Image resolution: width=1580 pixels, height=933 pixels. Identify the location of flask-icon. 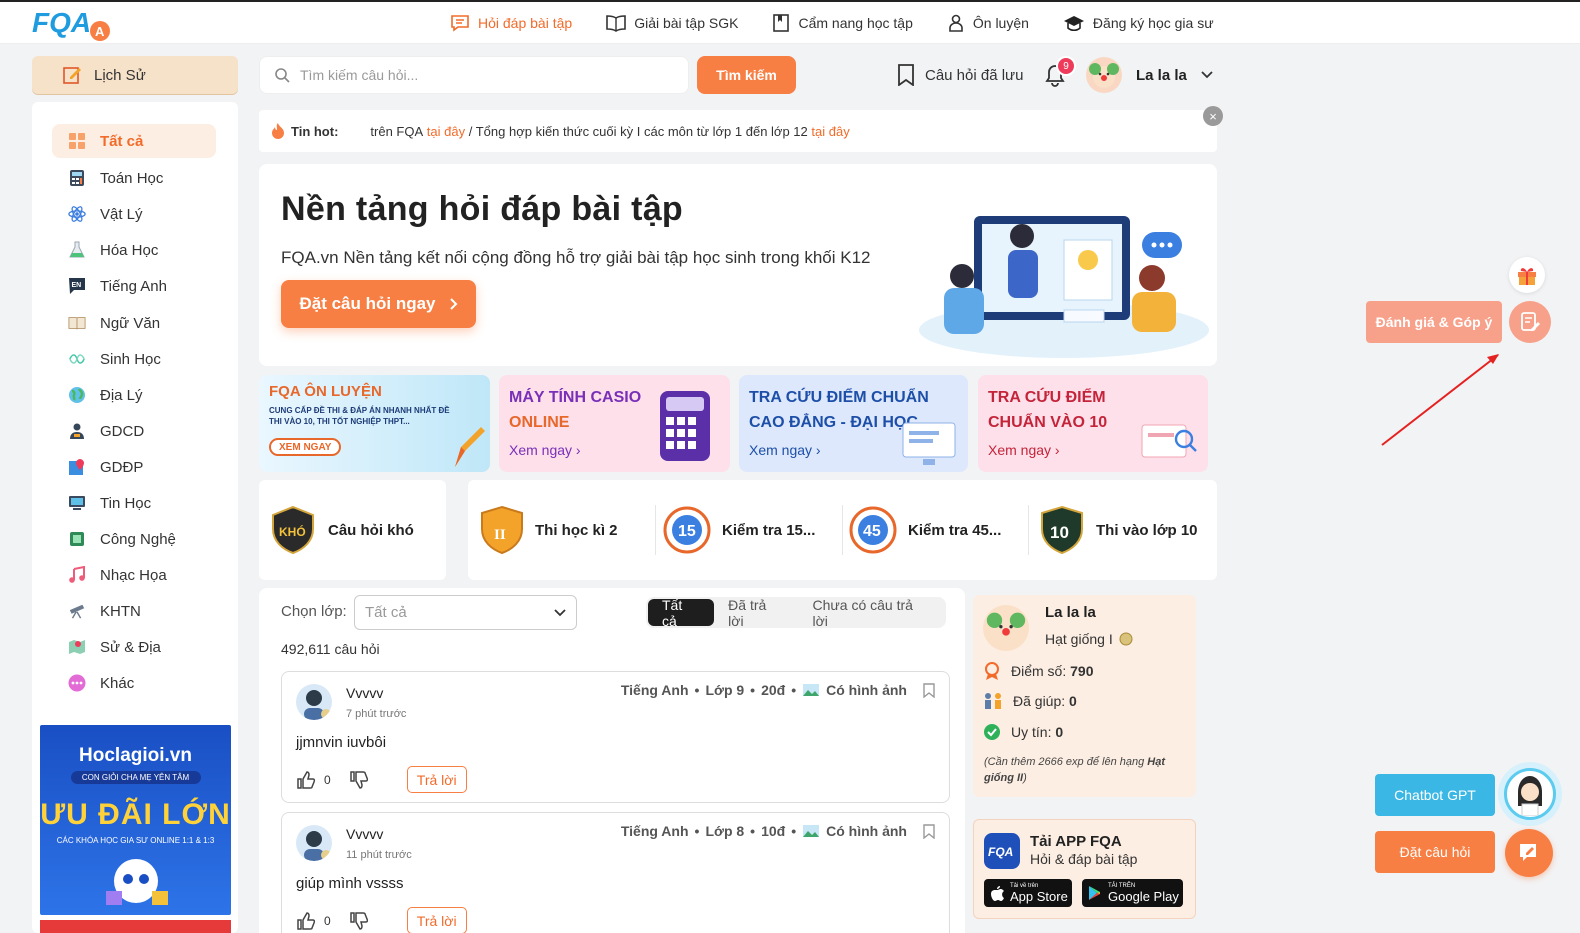
(77, 250).